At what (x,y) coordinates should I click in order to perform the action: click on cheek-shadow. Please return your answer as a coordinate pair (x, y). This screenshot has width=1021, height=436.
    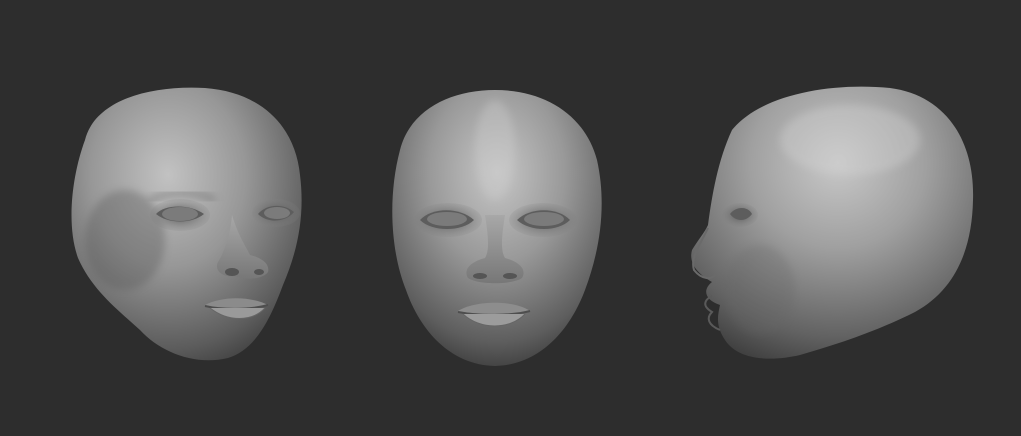
    Looking at the image, I should click on (125, 240).